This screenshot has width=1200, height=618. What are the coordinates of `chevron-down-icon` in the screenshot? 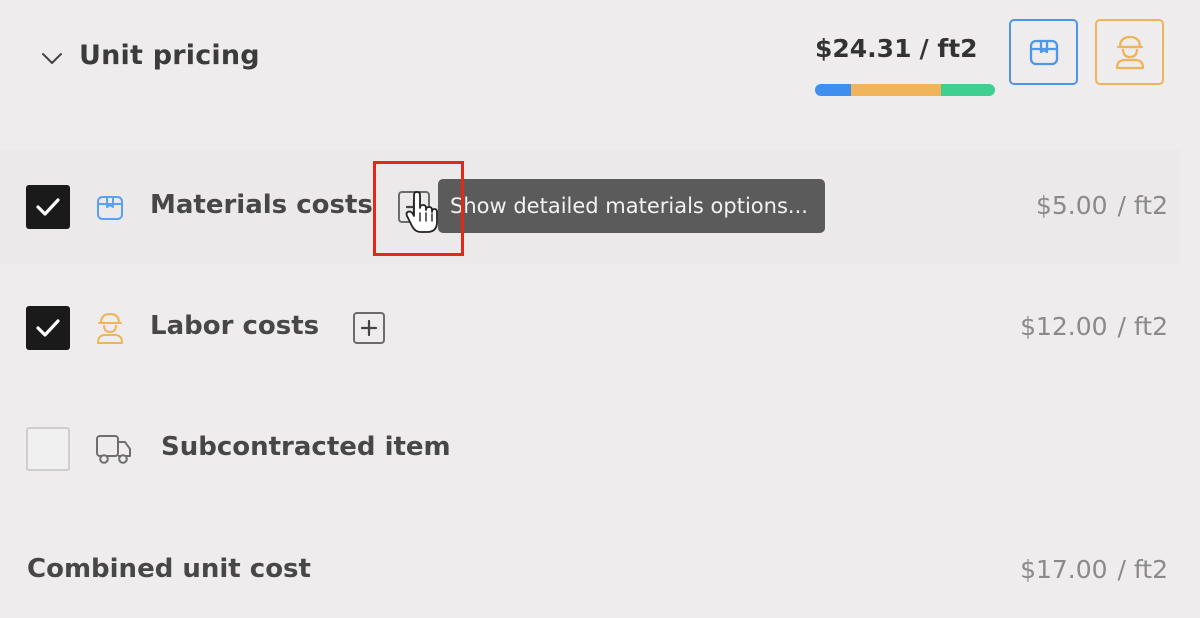 It's located at (52, 58).